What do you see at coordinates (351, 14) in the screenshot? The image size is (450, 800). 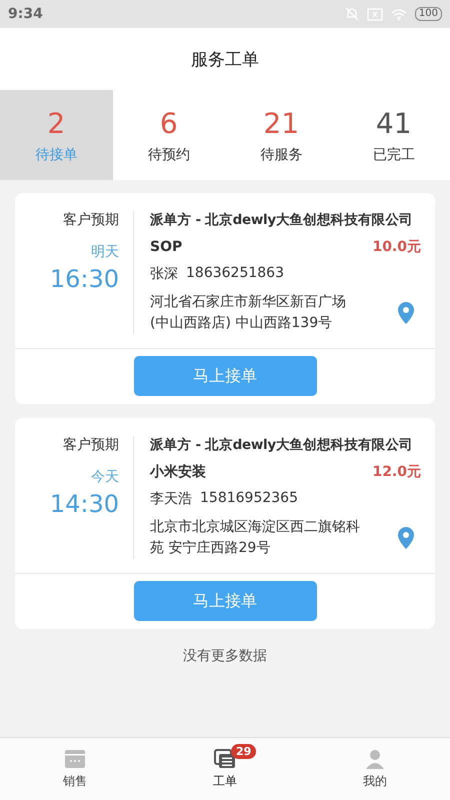 I see `bell-off-icon` at bounding box center [351, 14].